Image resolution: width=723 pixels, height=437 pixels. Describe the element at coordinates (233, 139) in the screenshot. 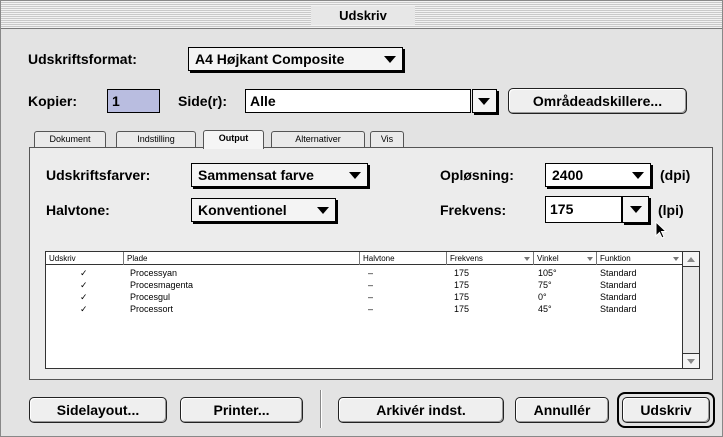

I see `tab-output: Output` at that location.